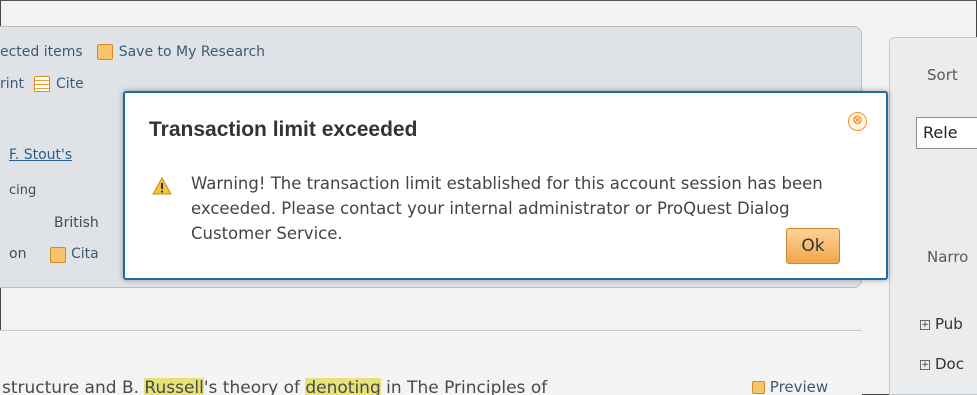 This screenshot has width=977, height=395. I want to click on cite-icon, so click(42, 84).